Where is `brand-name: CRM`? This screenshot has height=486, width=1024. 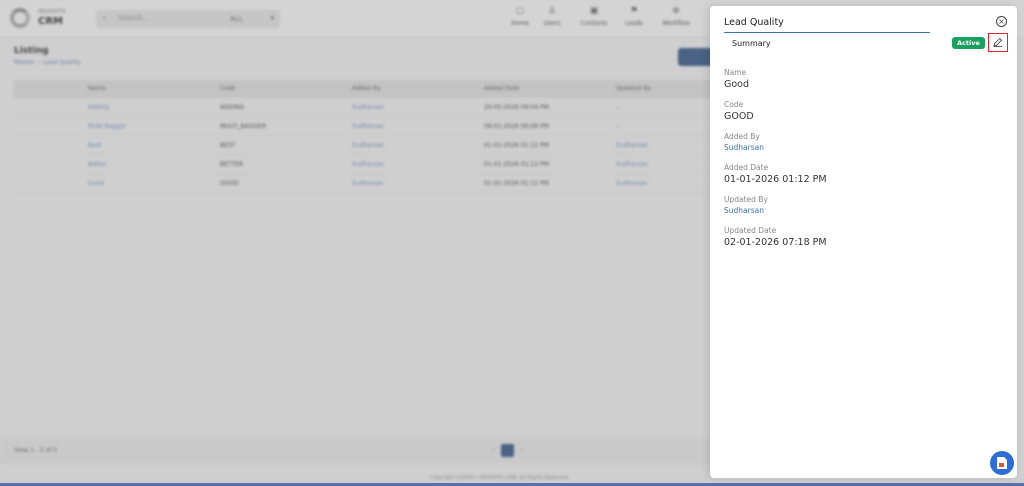
brand-name: CRM is located at coordinates (50, 21).